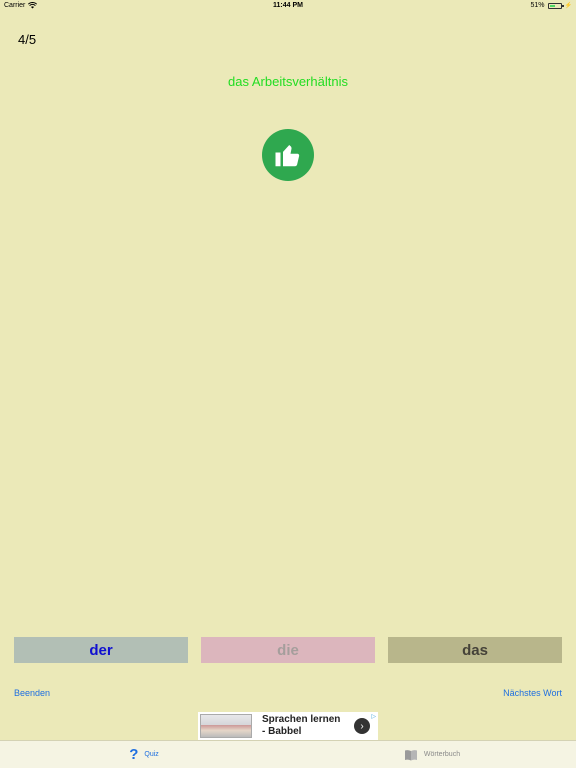 The width and height of the screenshot is (576, 768). I want to click on adchoices-icon: ▷, so click(373, 716).